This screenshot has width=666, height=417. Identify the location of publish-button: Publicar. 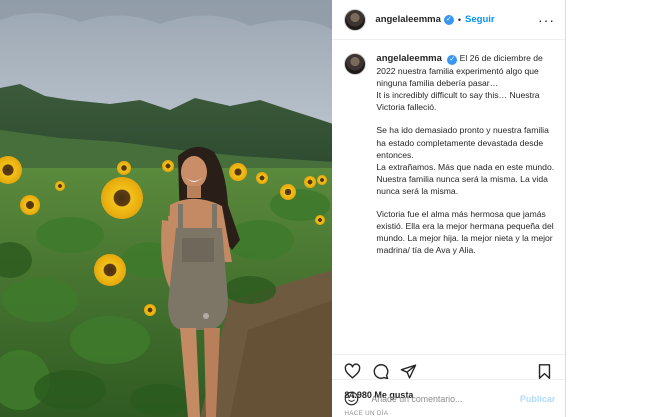
(538, 399).